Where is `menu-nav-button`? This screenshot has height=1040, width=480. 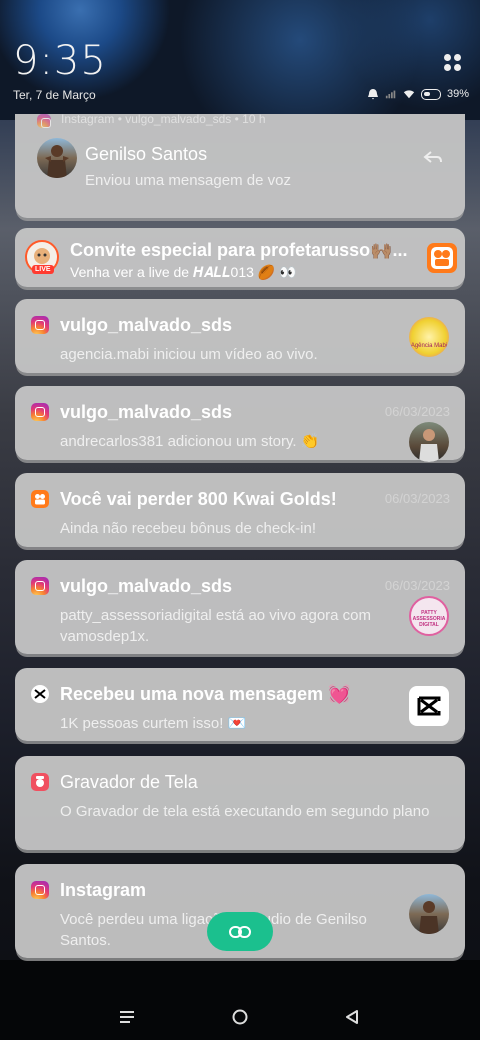 menu-nav-button is located at coordinates (127, 1017).